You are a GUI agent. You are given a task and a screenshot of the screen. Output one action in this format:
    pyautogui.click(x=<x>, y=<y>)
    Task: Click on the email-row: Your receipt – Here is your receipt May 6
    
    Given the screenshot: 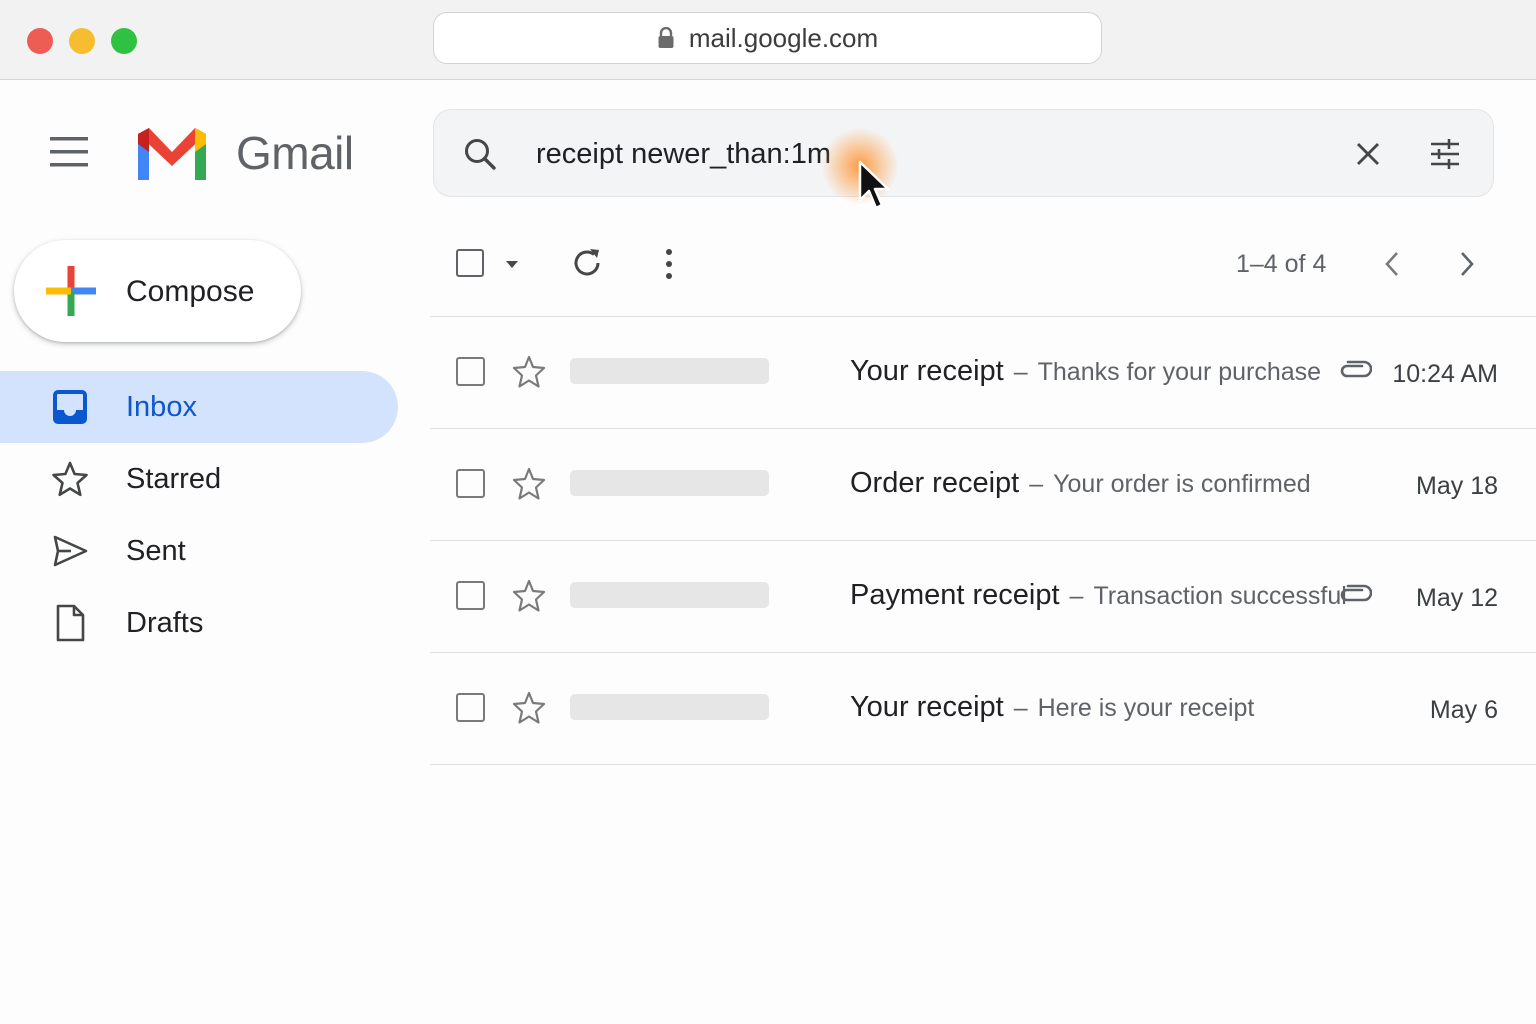 What is the action you would take?
    pyautogui.click(x=983, y=709)
    